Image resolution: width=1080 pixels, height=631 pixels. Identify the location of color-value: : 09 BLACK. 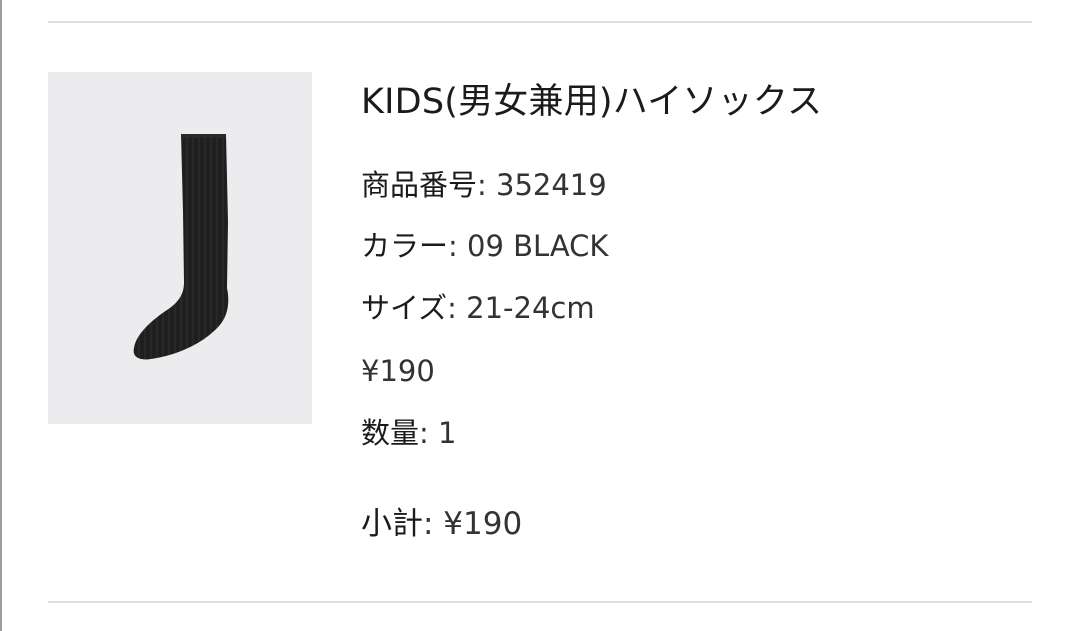
(528, 246).